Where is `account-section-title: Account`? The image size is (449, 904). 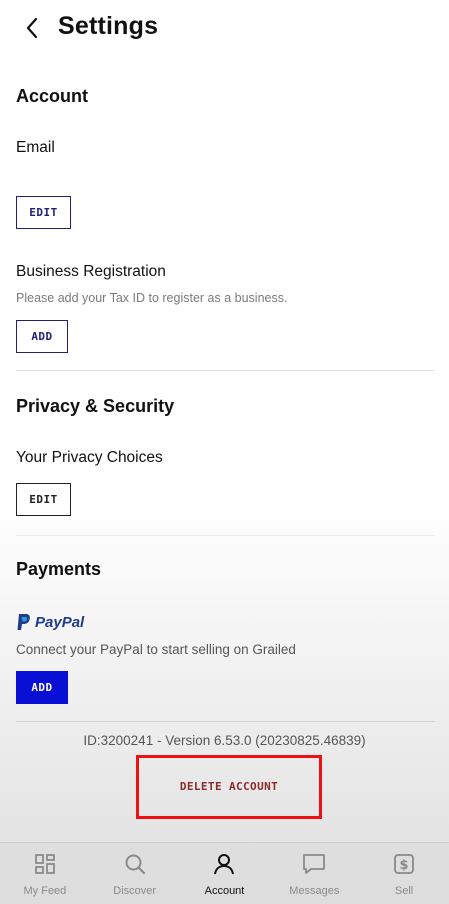
account-section-title: Account is located at coordinates (52, 96).